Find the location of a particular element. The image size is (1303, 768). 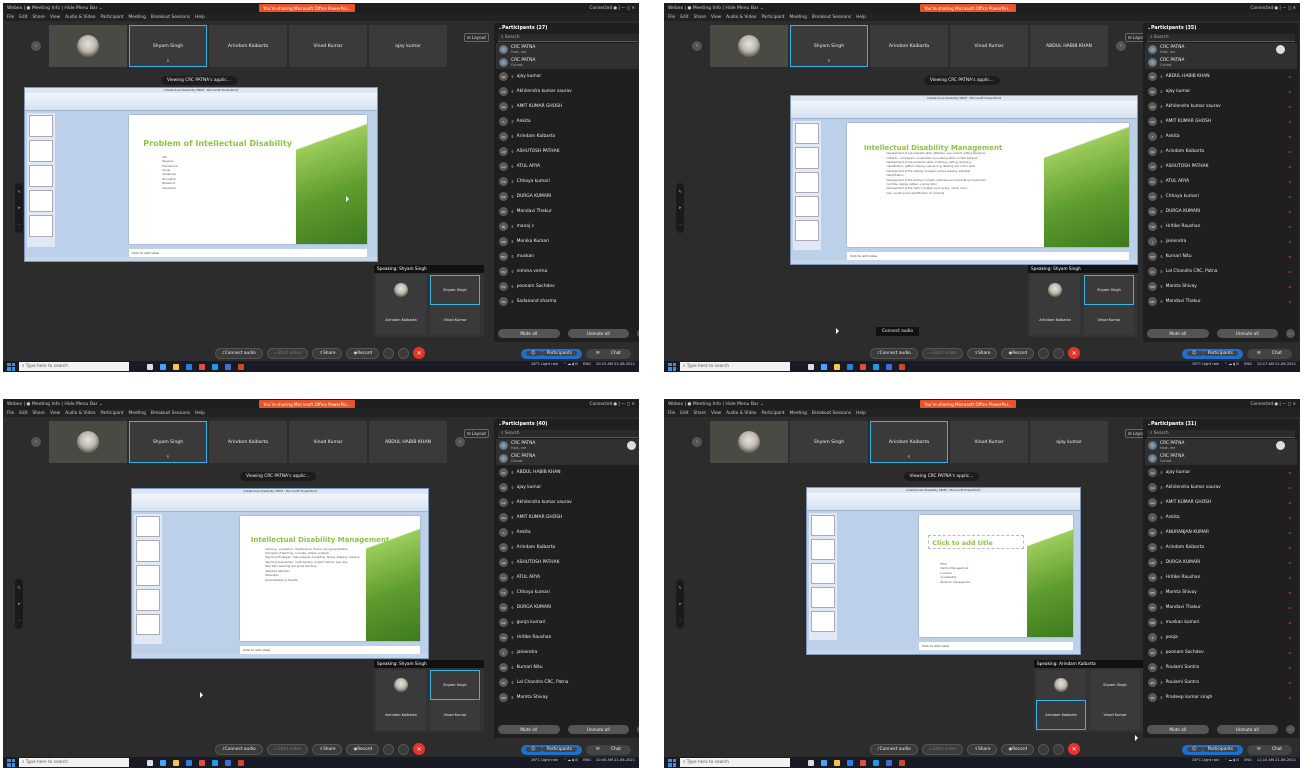

participant-row: GK⌽gunja kumari⌀ is located at coordinates (567, 622).